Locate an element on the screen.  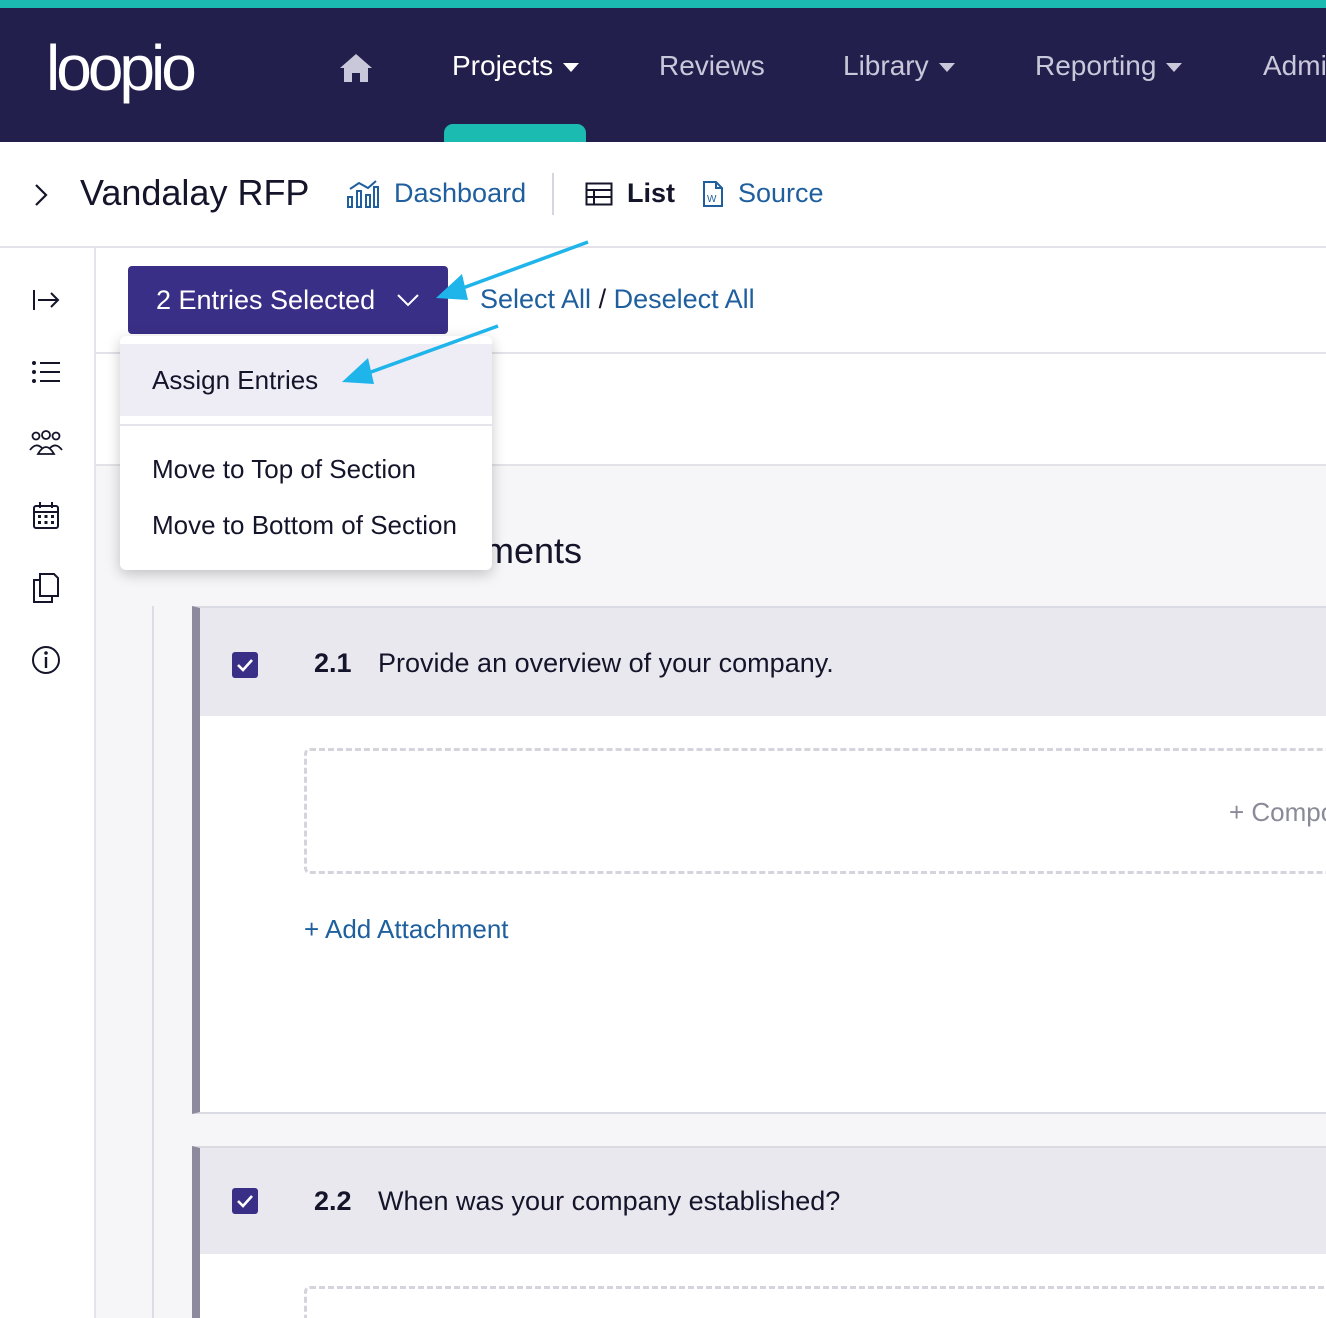
answer-compose-area: + Compo is located at coordinates (815, 811).